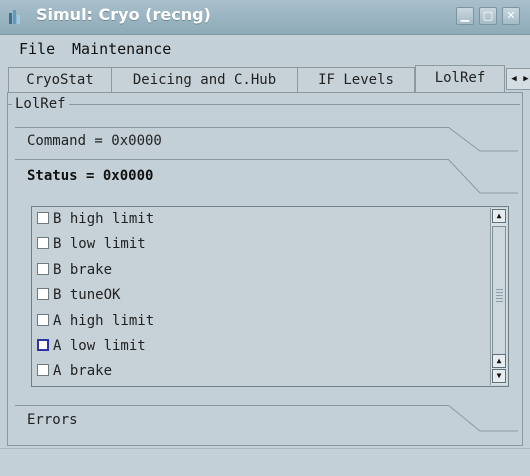  What do you see at coordinates (94, 141) in the screenshot?
I see `command-label: Command = 0x0000` at bounding box center [94, 141].